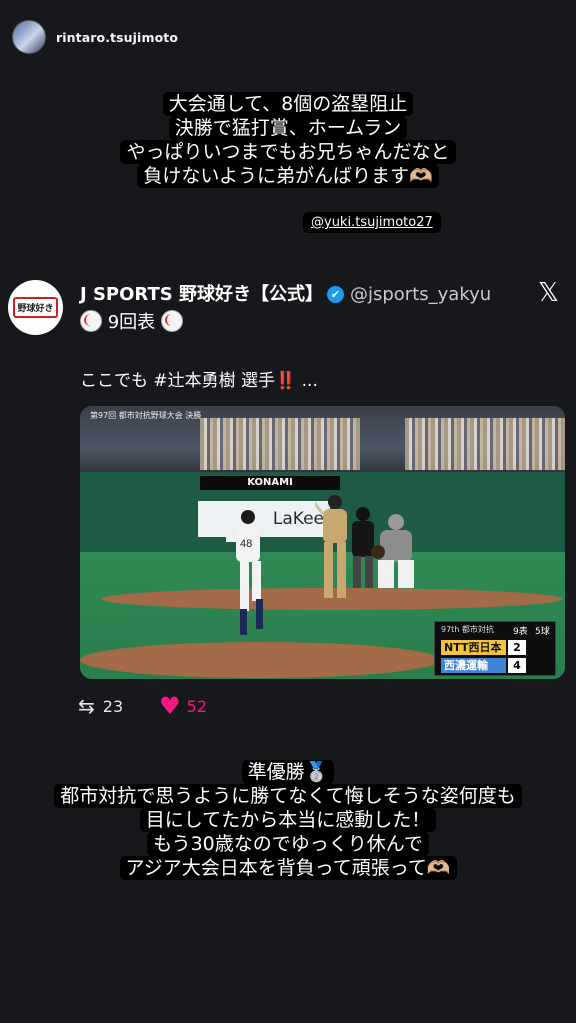 The image size is (576, 1023). What do you see at coordinates (517, 665) in the screenshot?
I see `team-score: 4` at bounding box center [517, 665].